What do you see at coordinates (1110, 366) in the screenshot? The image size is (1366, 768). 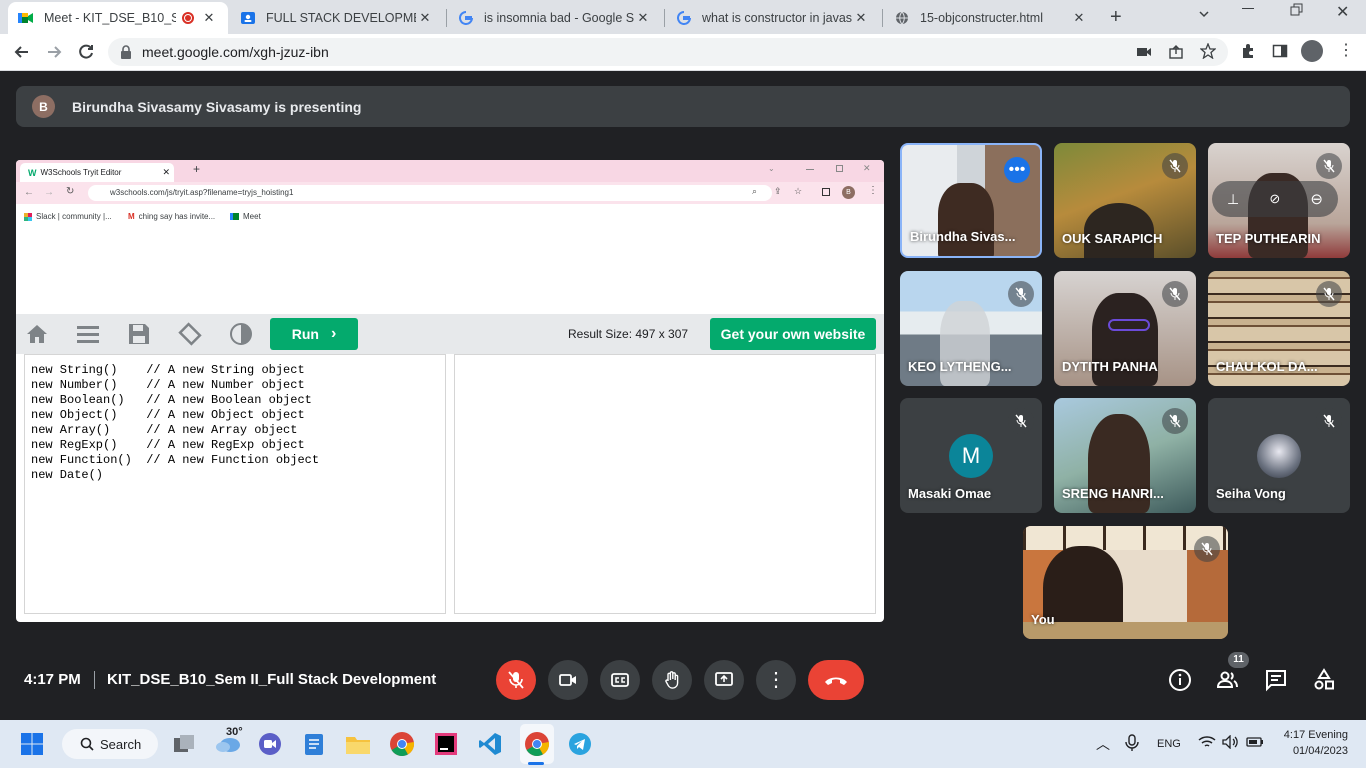 I see `participant-name: DYTITH PANHA` at bounding box center [1110, 366].